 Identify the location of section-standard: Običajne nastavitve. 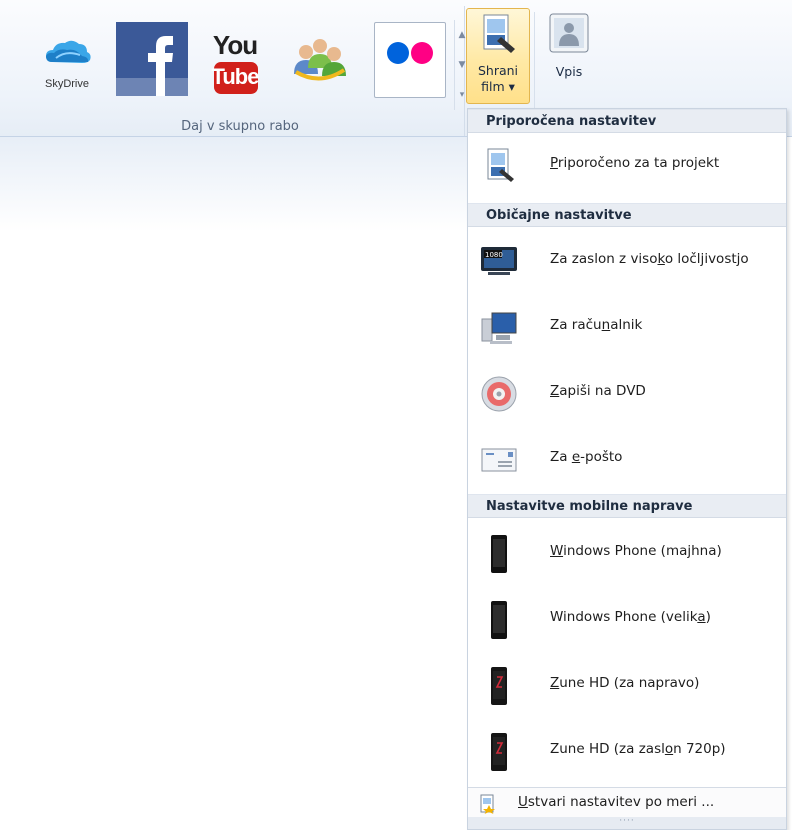
(627, 215).